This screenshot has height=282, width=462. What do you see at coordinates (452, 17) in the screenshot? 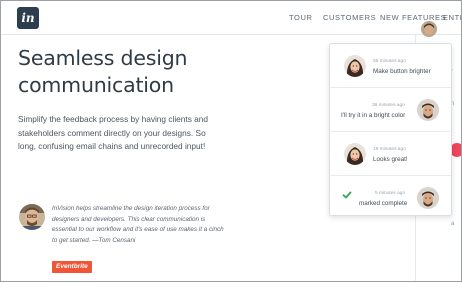
I see `nav-enterprise: ENTE` at bounding box center [452, 17].